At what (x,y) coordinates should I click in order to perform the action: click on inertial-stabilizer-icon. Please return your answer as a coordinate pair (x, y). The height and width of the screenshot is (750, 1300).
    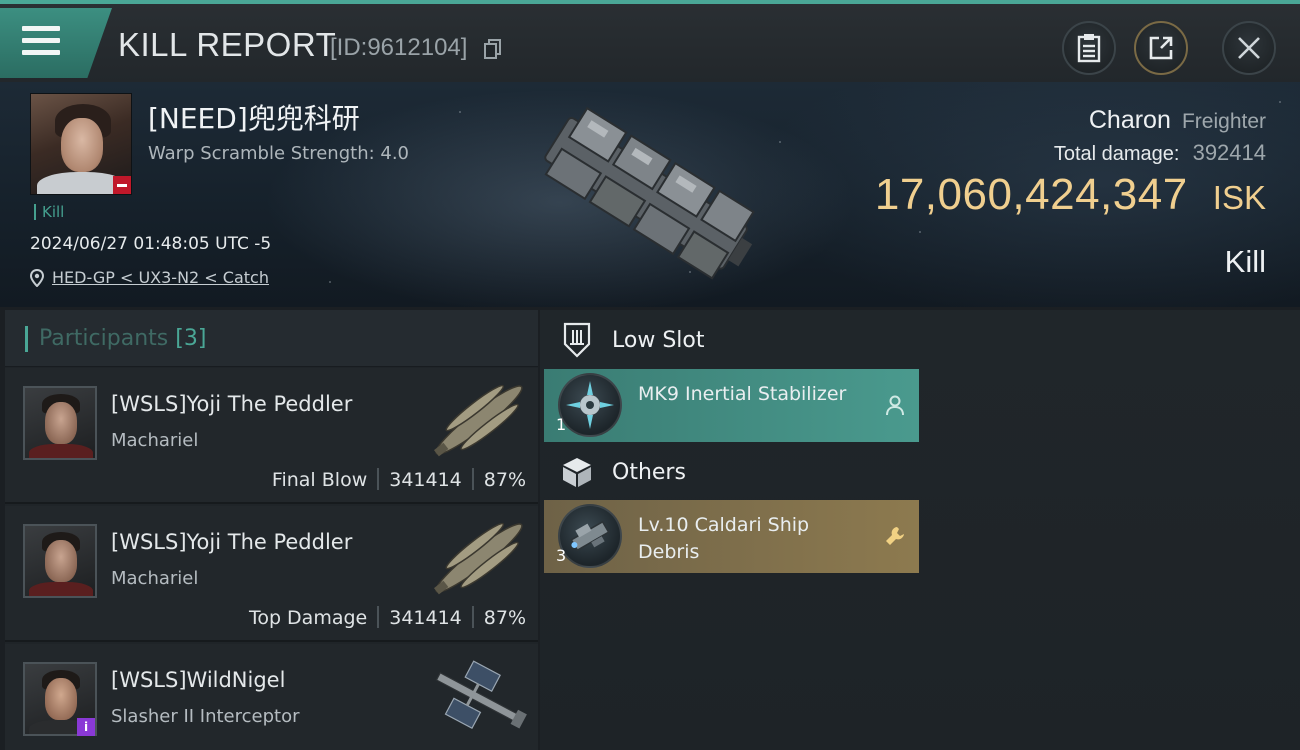
    Looking at the image, I should click on (590, 405).